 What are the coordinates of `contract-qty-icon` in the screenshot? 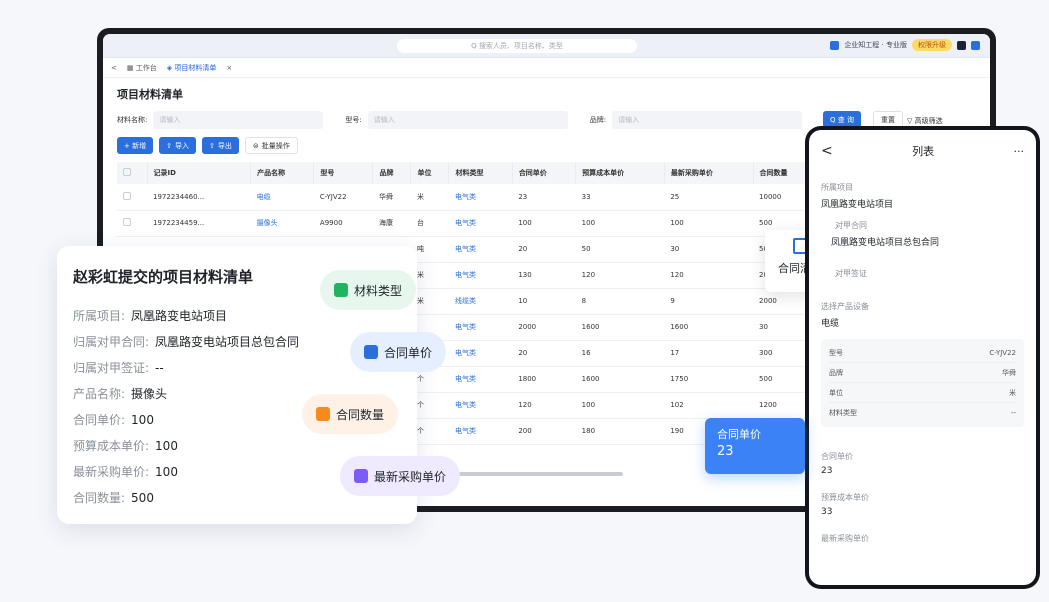 It's located at (323, 414).